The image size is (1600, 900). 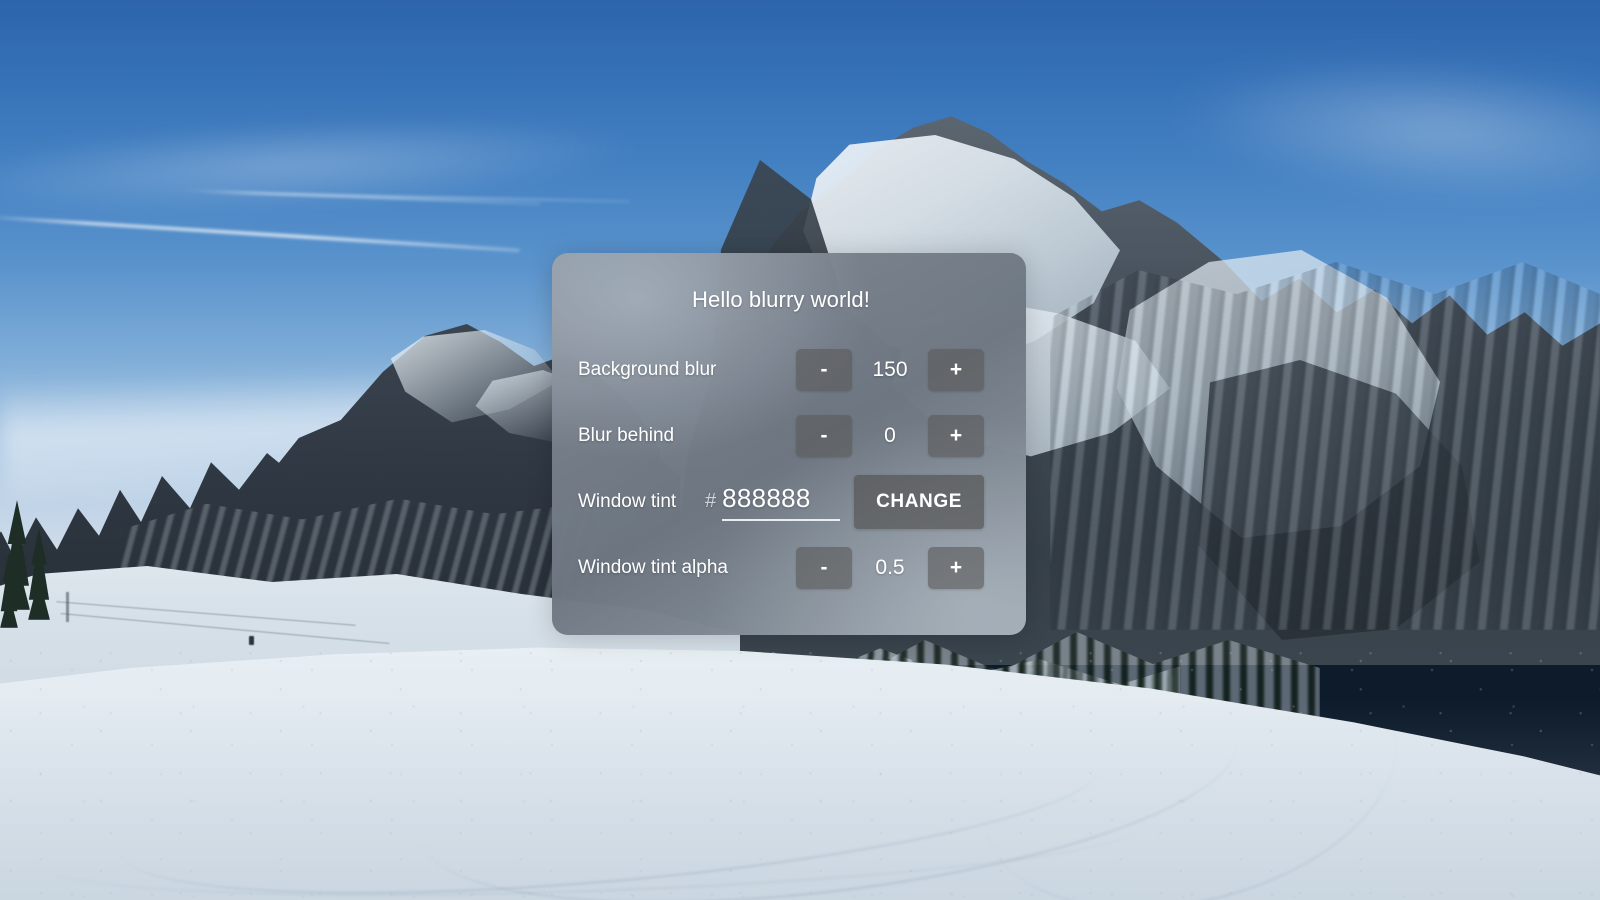 What do you see at coordinates (956, 370) in the screenshot?
I see `background-blur-increment-button: +` at bounding box center [956, 370].